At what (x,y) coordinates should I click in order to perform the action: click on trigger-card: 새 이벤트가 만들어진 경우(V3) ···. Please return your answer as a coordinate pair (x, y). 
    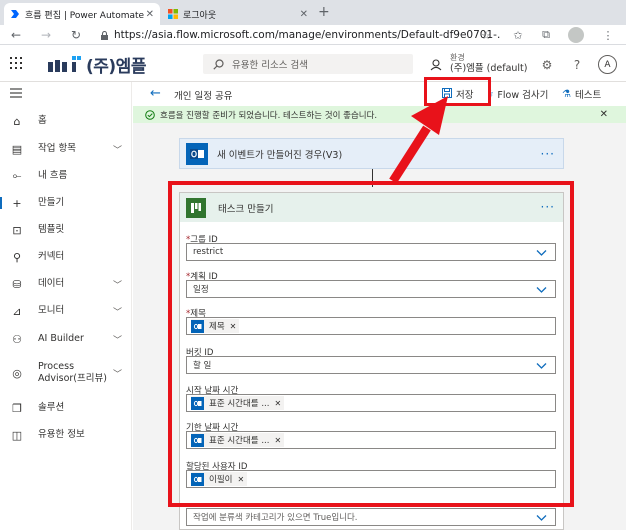
    Looking at the image, I should click on (371, 153).